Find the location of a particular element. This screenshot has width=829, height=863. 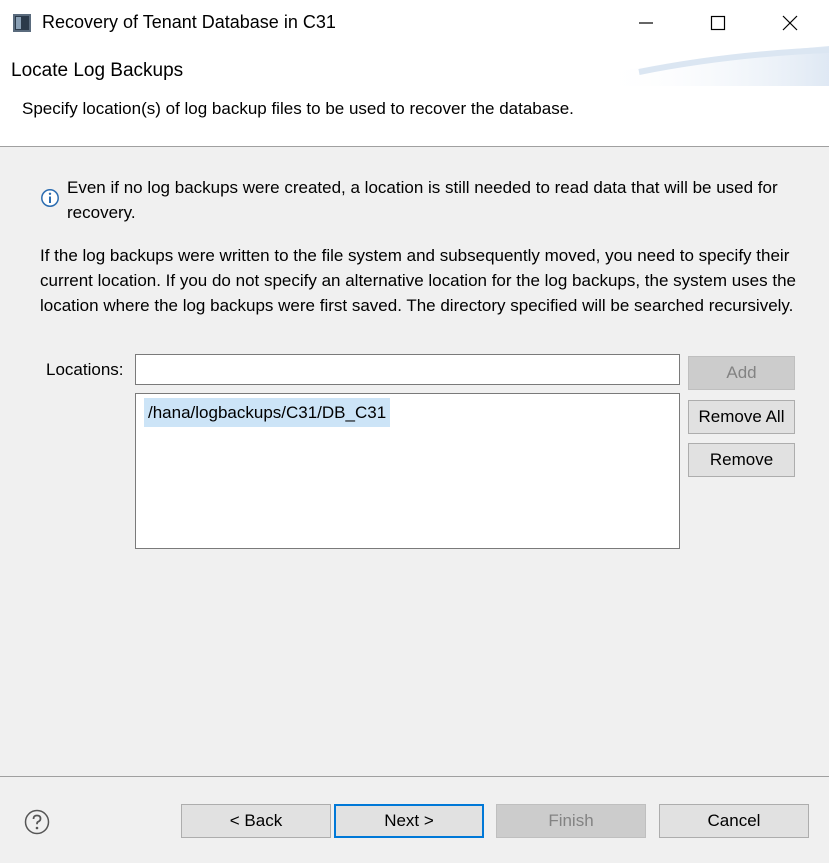

minimize-icon is located at coordinates (646, 23).